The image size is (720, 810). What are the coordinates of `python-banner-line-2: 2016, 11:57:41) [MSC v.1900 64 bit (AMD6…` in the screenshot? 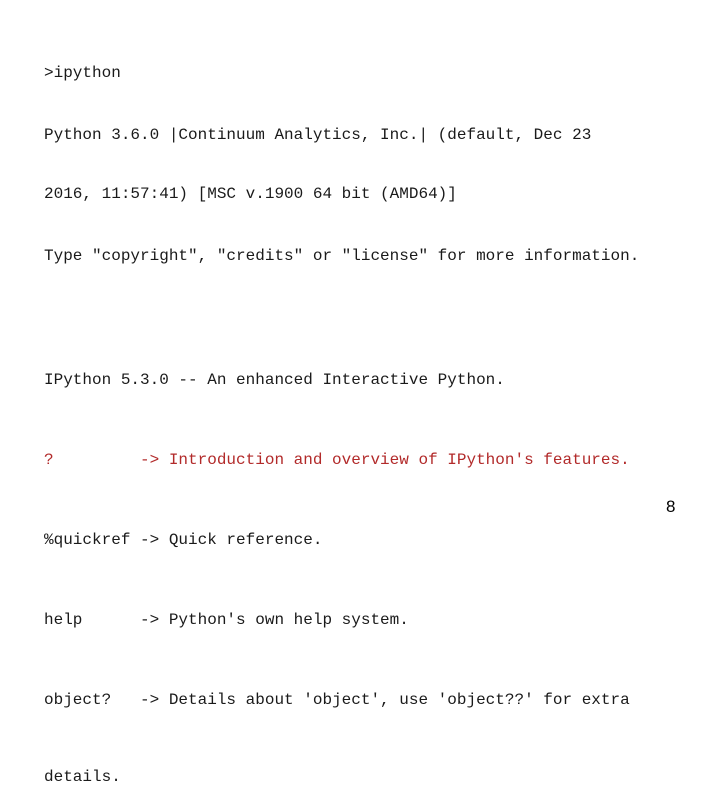 It's located at (250, 194).